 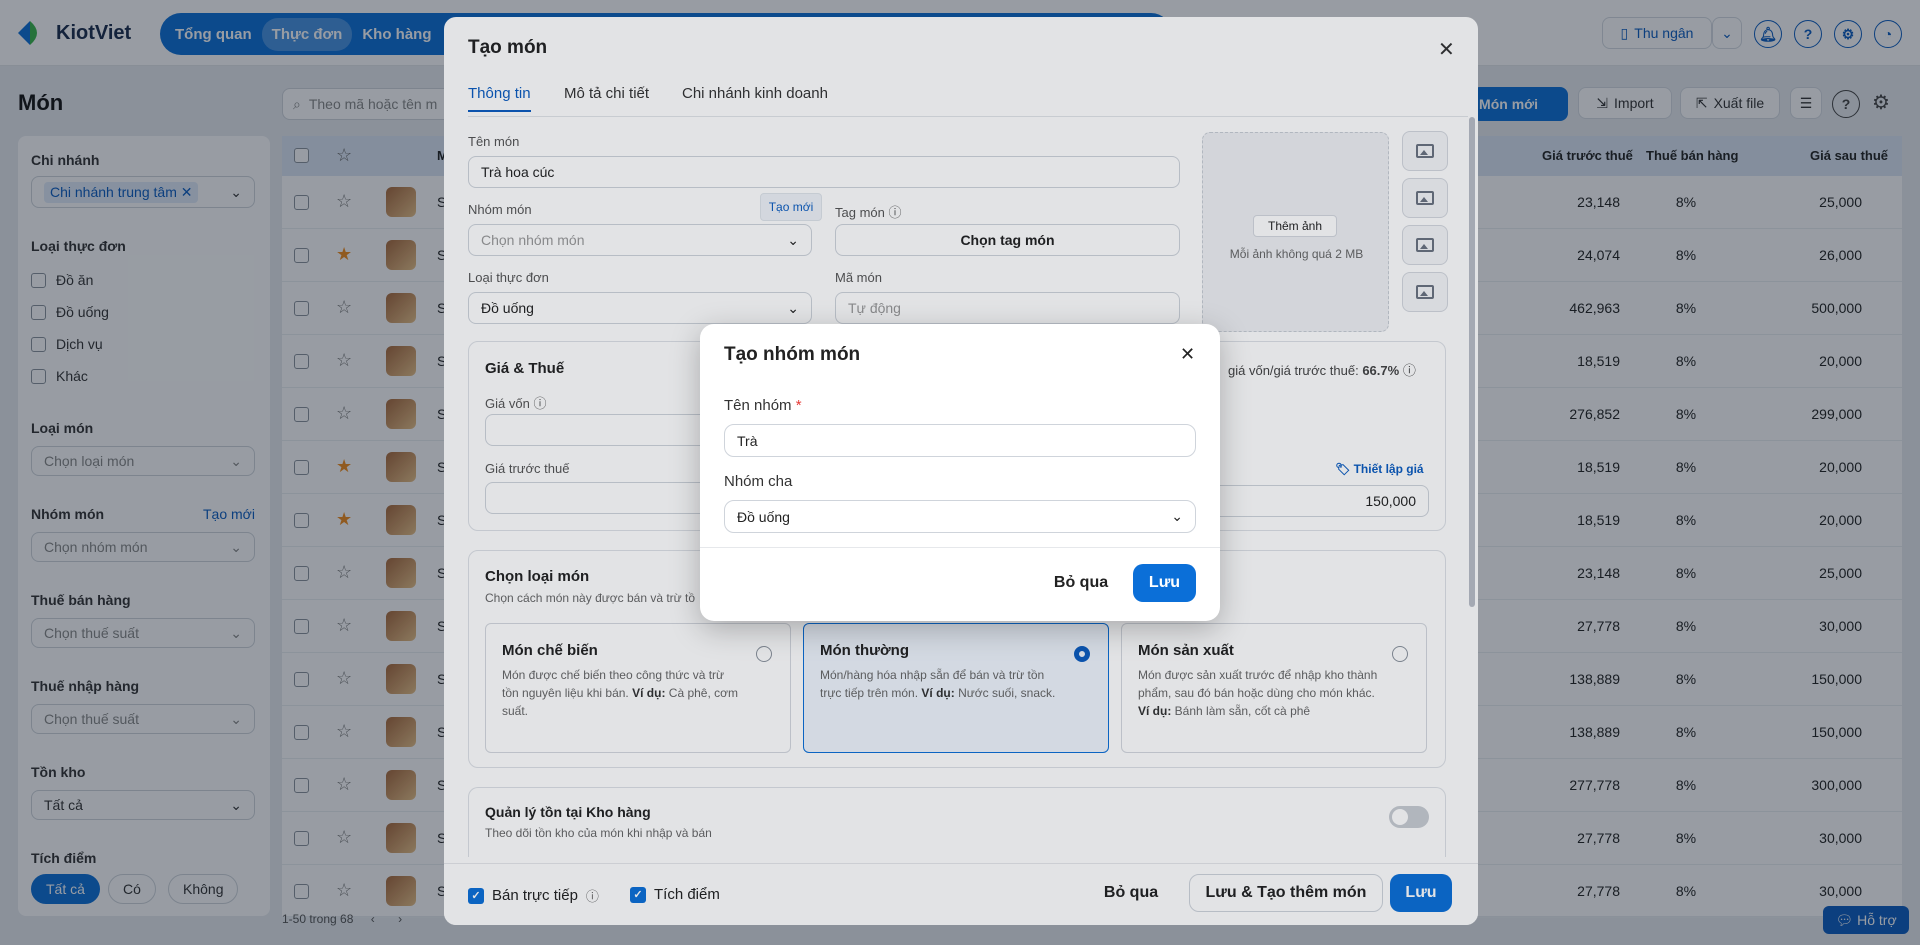 I want to click on dialog-skip-button: Bỏ qua, so click(x=1081, y=583).